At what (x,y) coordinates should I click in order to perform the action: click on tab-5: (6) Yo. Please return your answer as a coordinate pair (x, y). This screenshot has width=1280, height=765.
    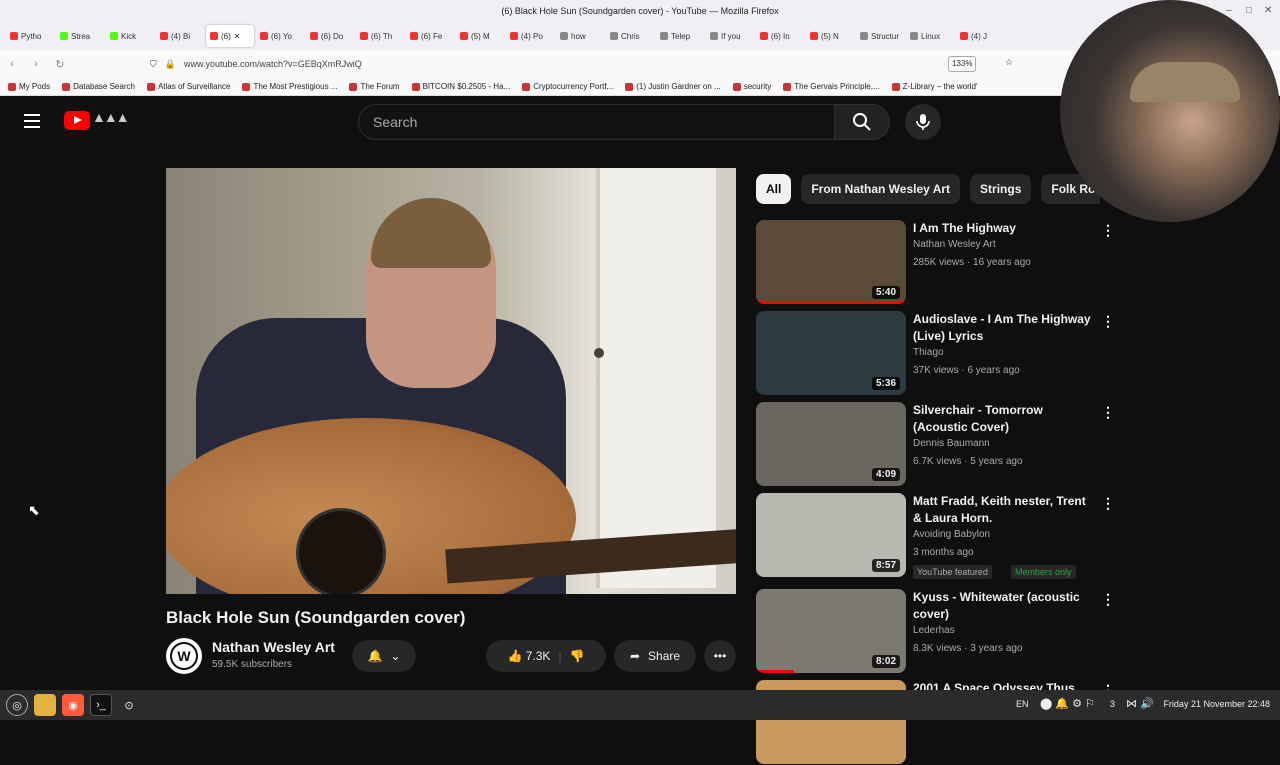
    Looking at the image, I should click on (280, 36).